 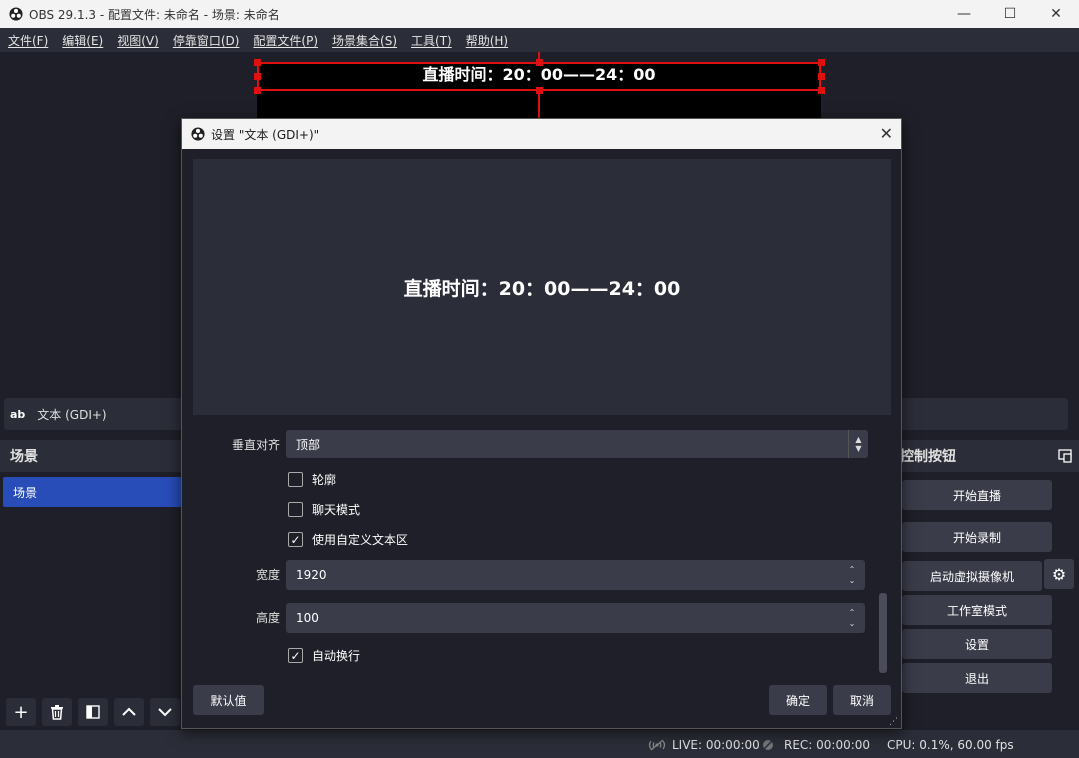 What do you see at coordinates (821, 90) in the screenshot?
I see `resize-handle-br` at bounding box center [821, 90].